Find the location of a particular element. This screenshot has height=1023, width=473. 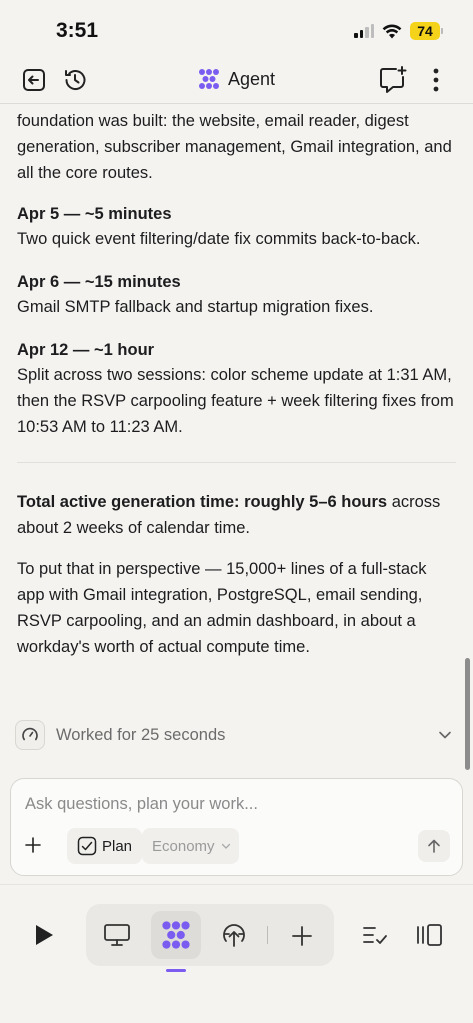

plan-label: Plan is located at coordinates (117, 846).